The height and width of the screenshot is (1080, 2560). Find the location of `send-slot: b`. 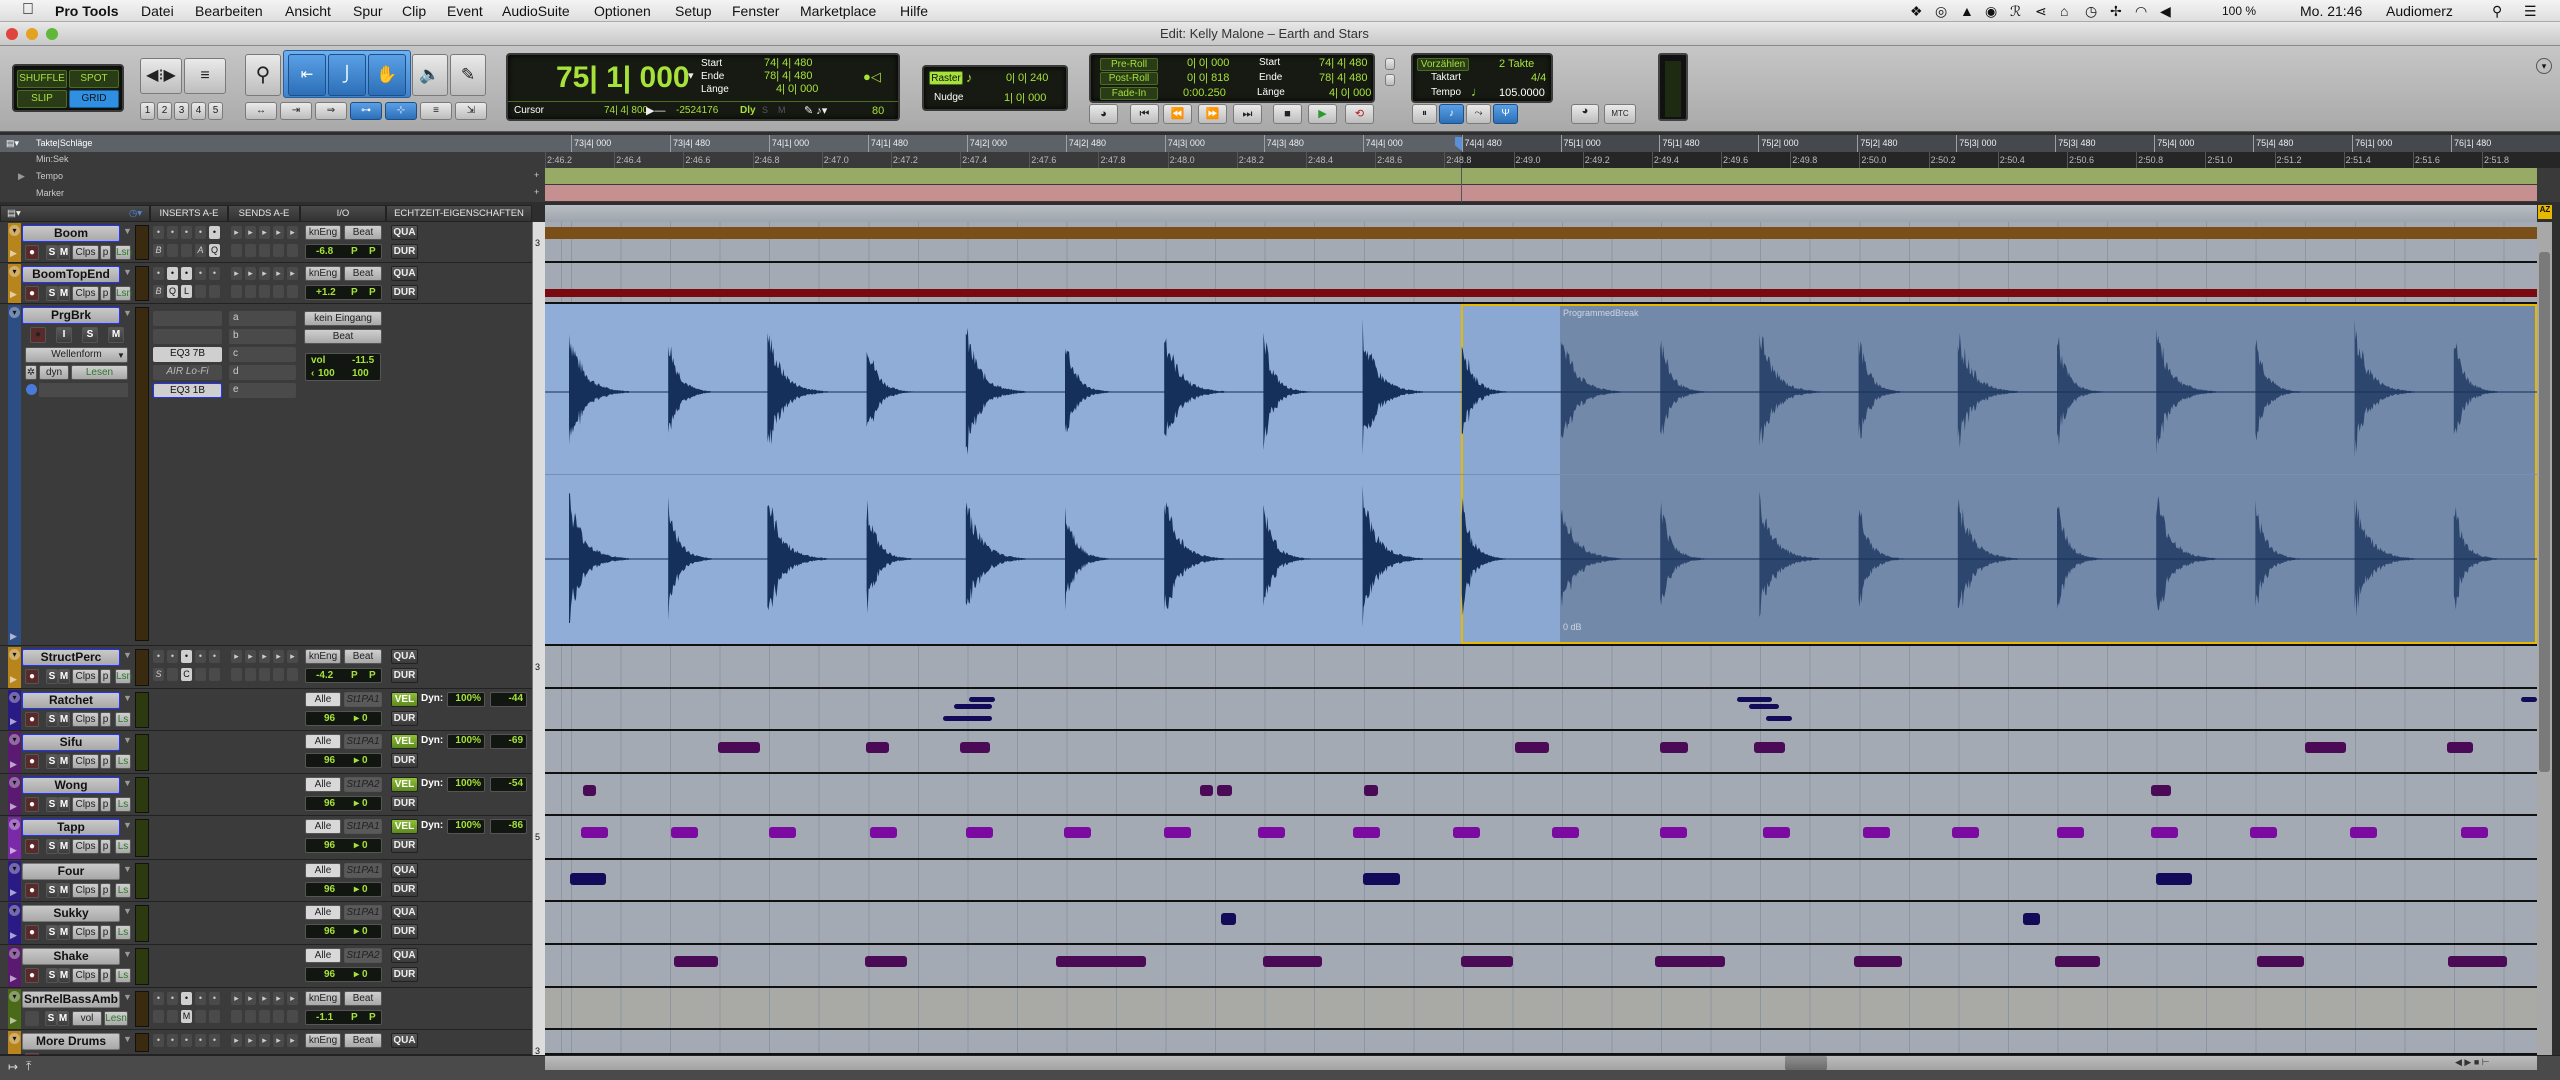

send-slot: b is located at coordinates (262, 336).